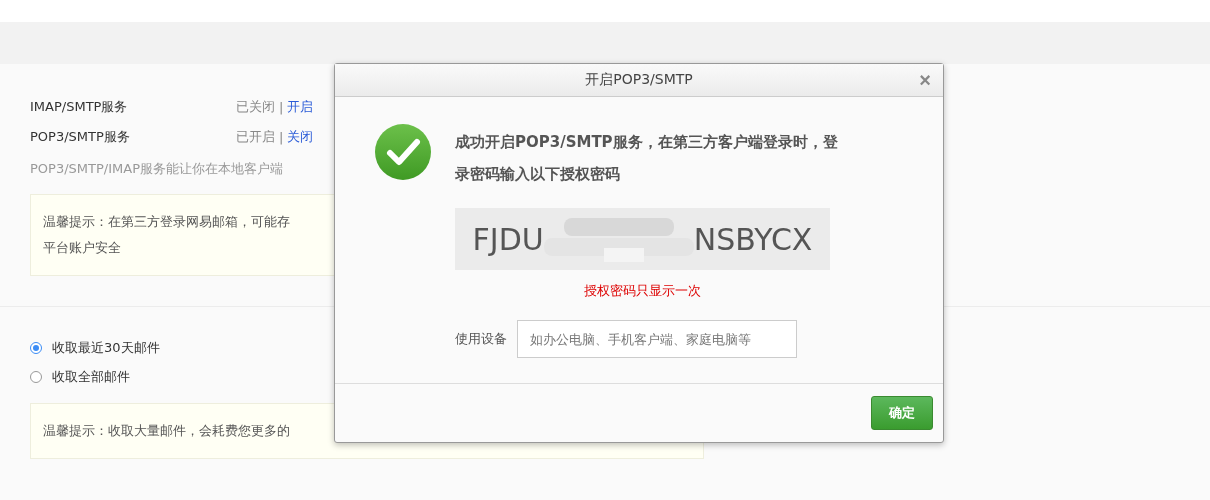 This screenshot has height=500, width=1210. I want to click on success-message: 成功开启POP3/SMTP服务，在第三方客户端登录时，登录密码输入以下授权密码, so click(647, 158).